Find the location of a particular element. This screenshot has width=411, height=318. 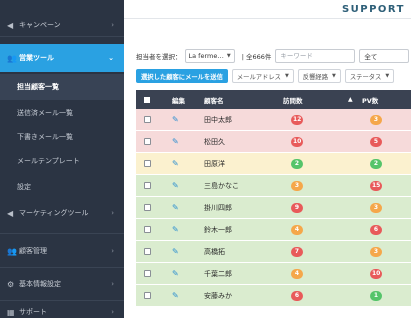

sort-asc-icon: ▲ is located at coordinates (353, 99).